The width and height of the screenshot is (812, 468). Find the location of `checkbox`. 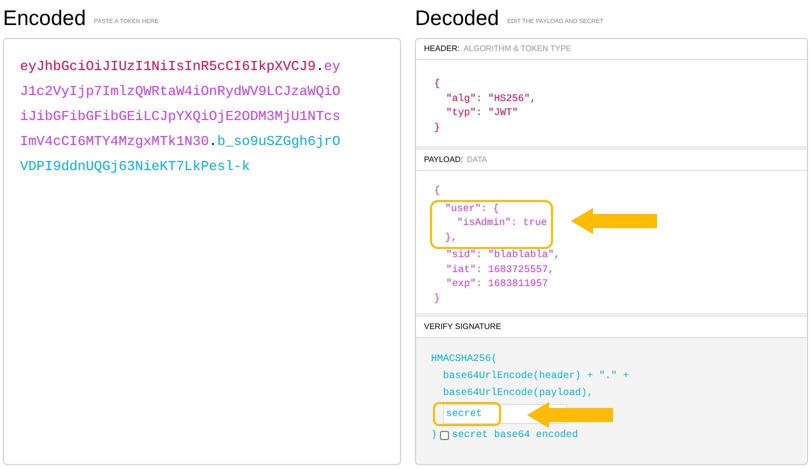

checkbox is located at coordinates (445, 435).